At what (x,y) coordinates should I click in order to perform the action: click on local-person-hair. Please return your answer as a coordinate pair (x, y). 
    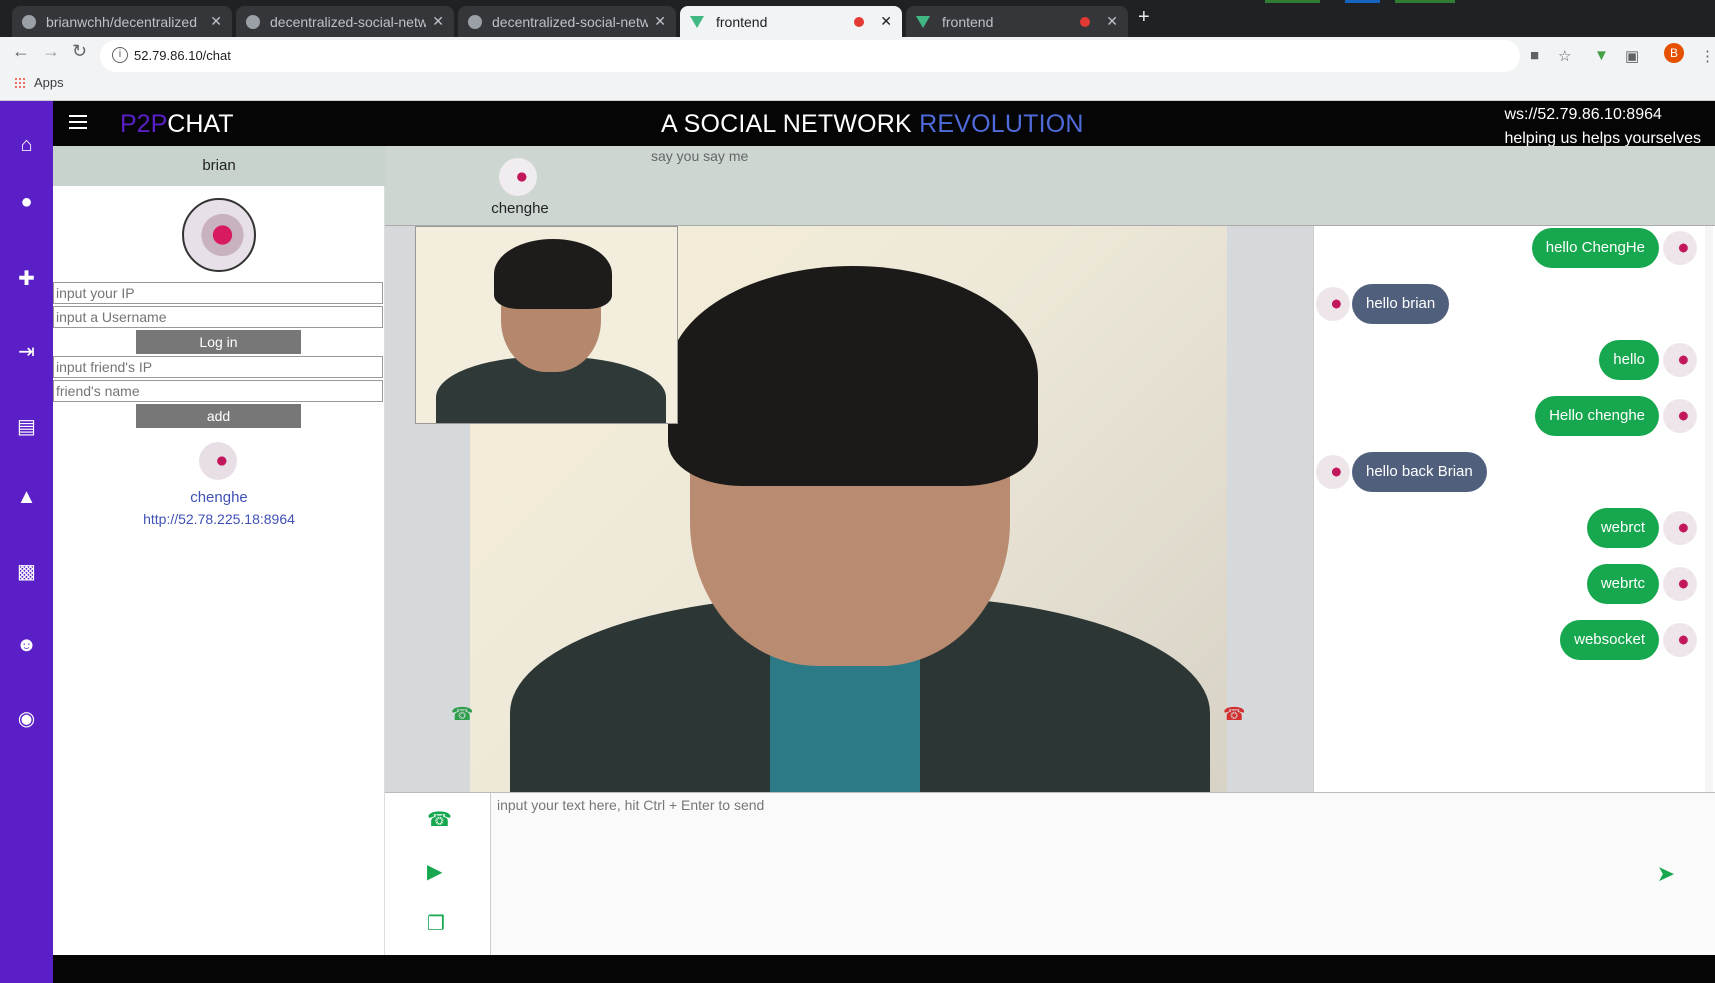
    Looking at the image, I should click on (553, 274).